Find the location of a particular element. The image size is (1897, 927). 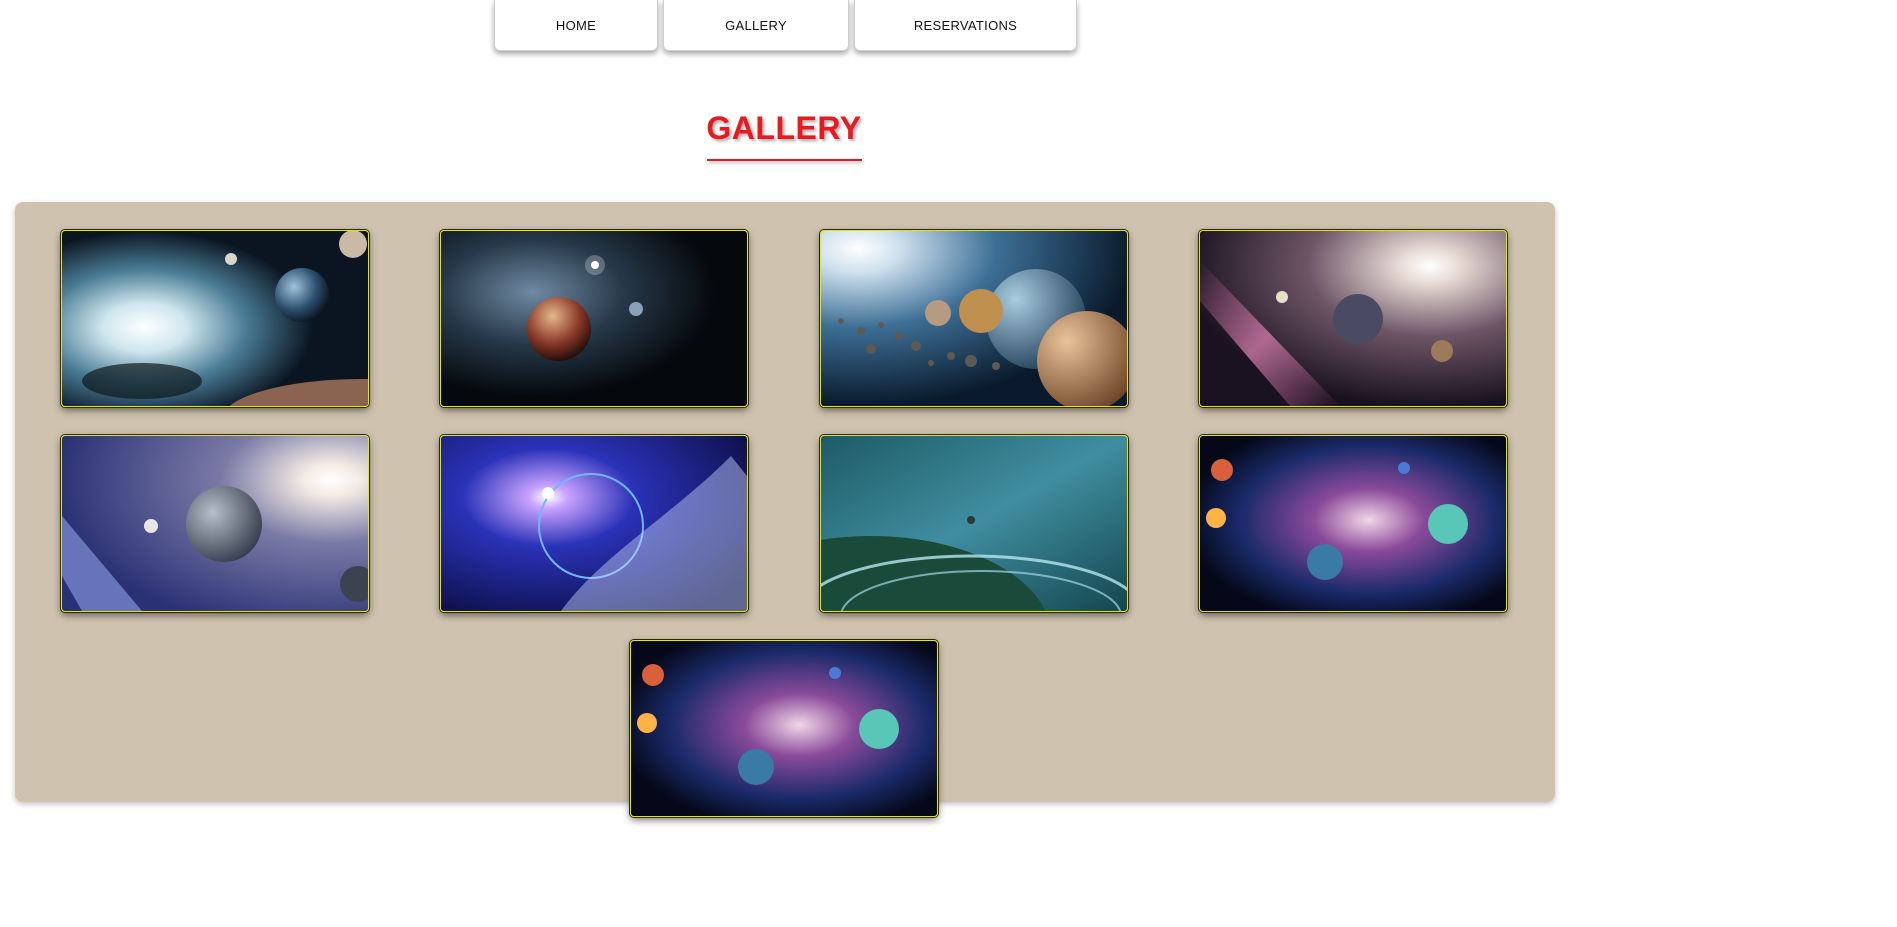

nav-home-button: HOME is located at coordinates (576, 25).